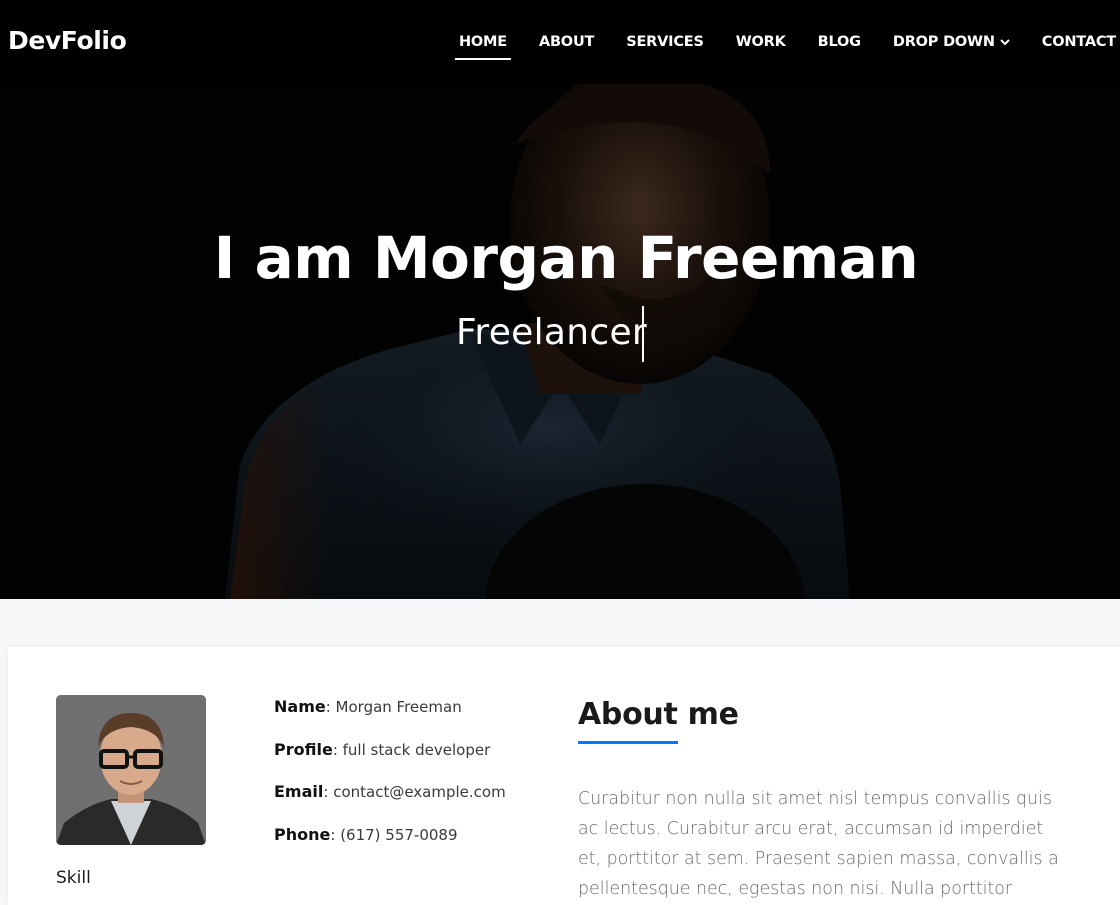  I want to click on info-email: Email: contact@example.com, so click(390, 791).